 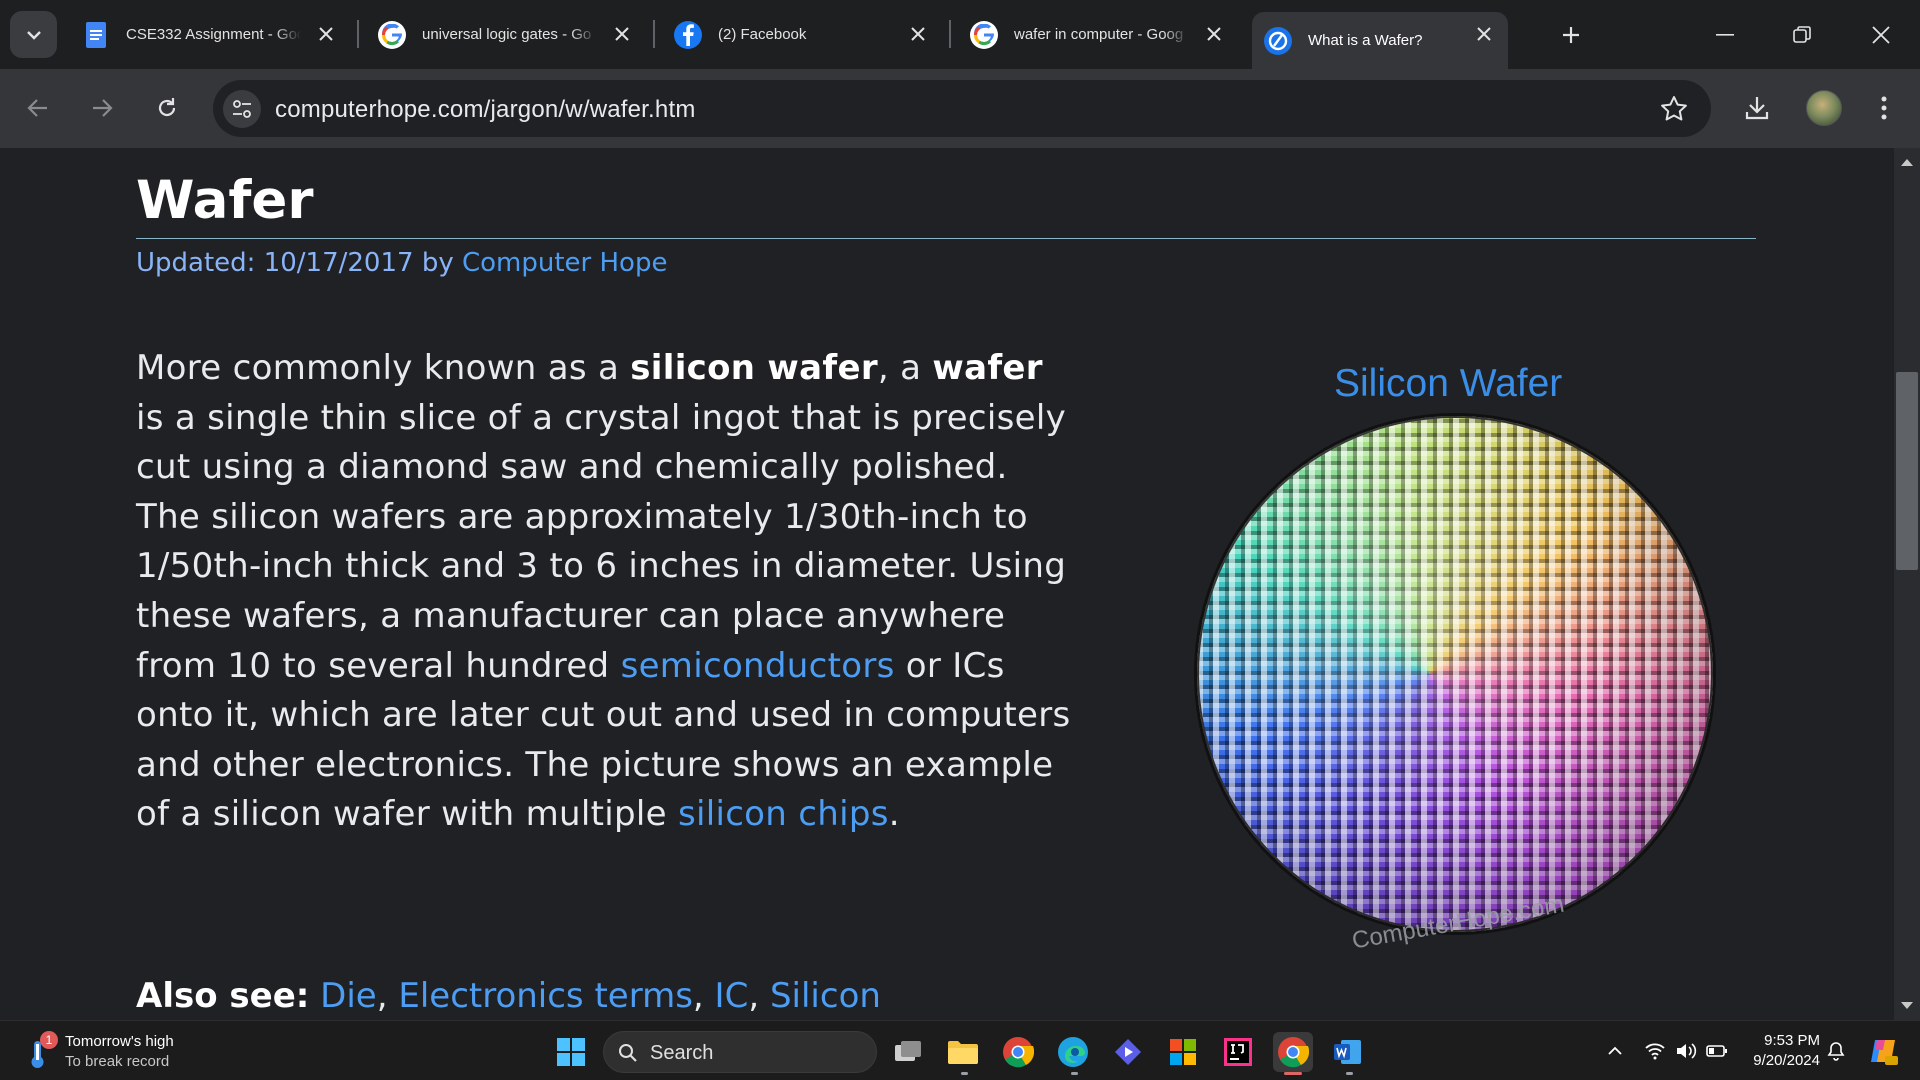 I want to click on plus-icon, so click(x=1571, y=35).